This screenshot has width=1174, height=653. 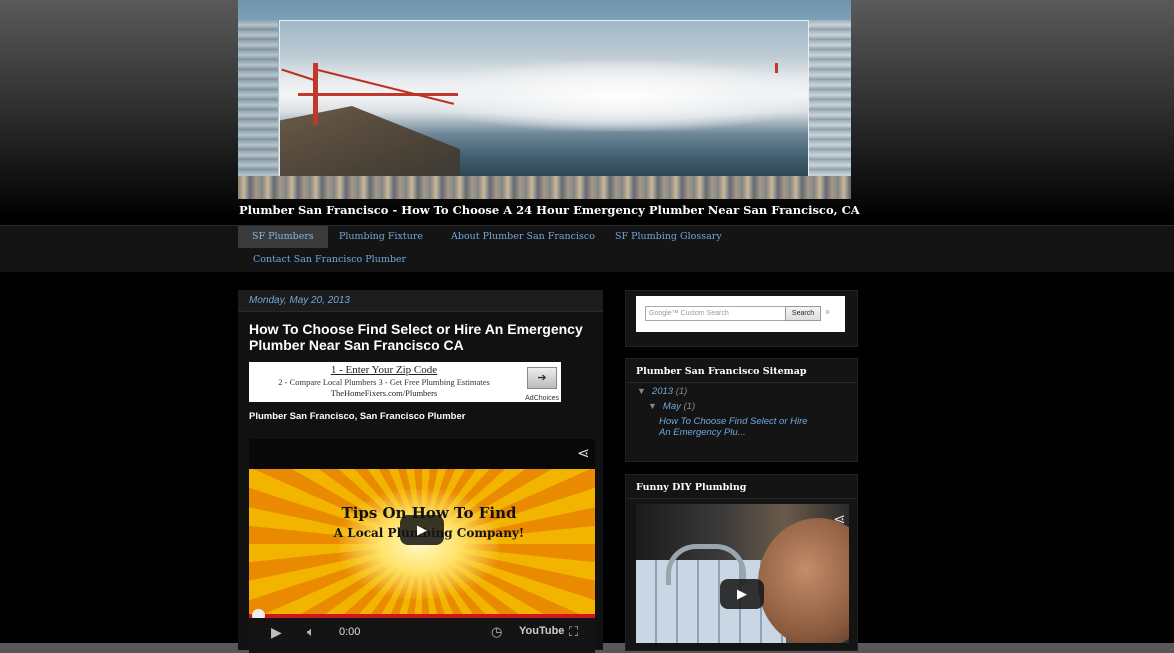 What do you see at coordinates (803, 580) in the screenshot?
I see `video-thumbnail-character` at bounding box center [803, 580].